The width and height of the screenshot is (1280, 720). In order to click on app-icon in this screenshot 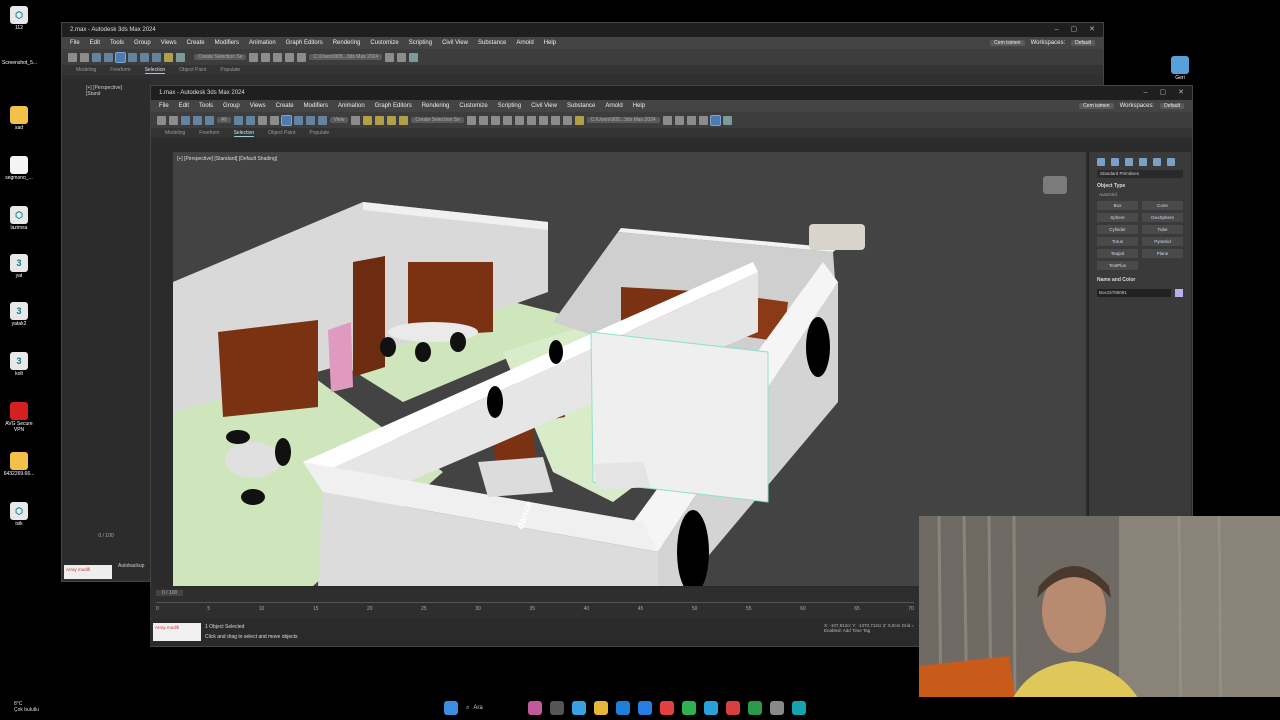, I will do `click(777, 708)`.